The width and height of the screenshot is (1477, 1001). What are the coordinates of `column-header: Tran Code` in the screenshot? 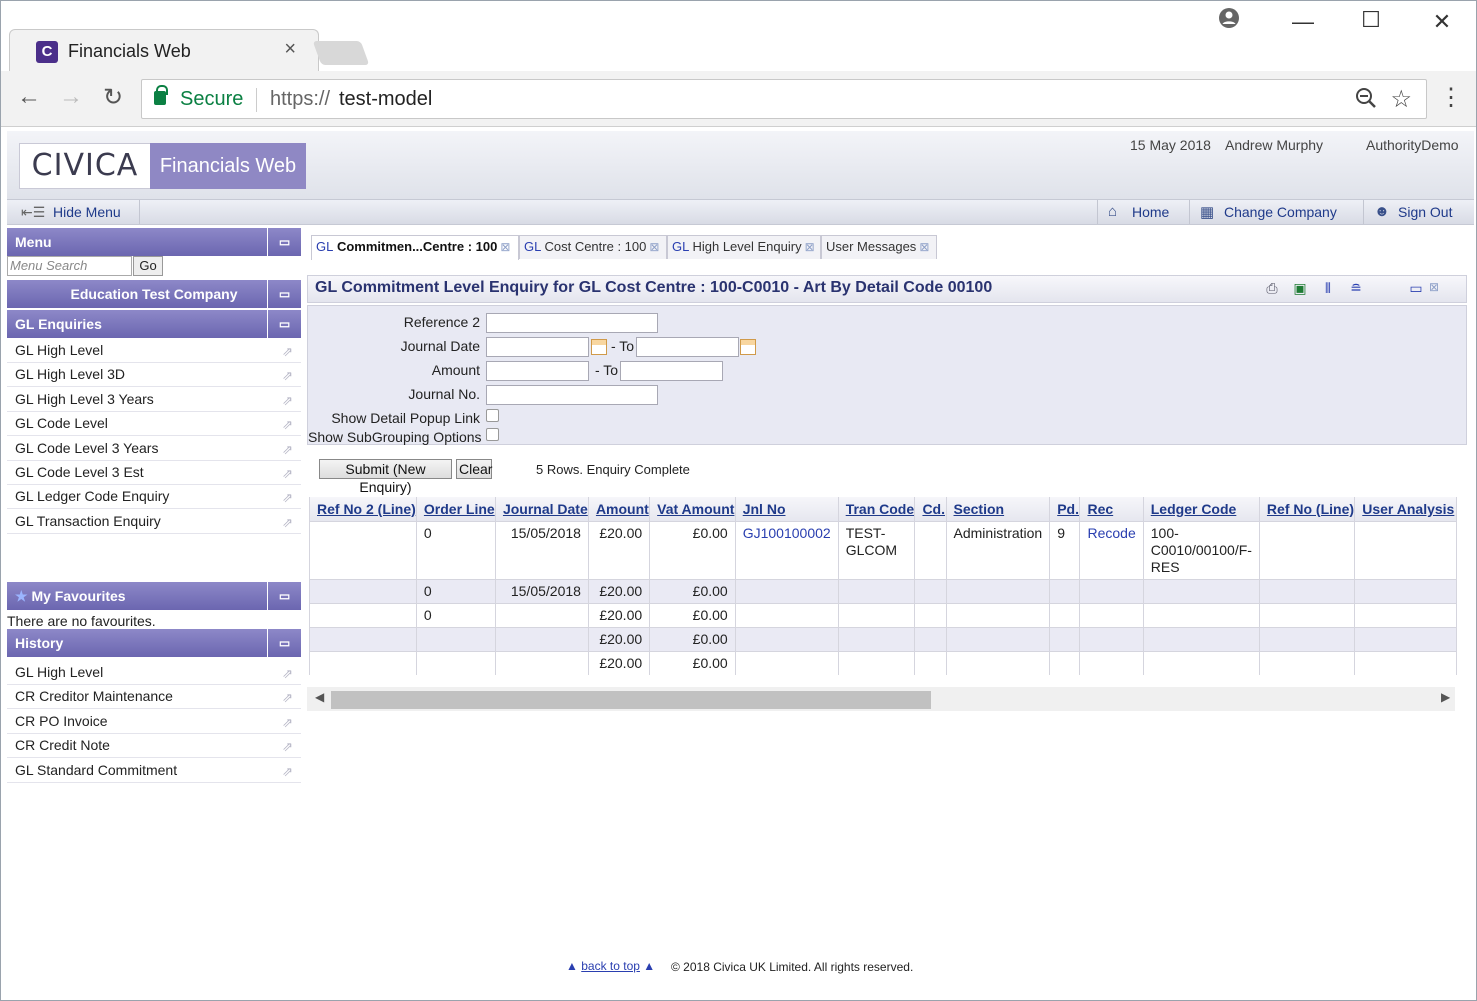 It's located at (877, 509).